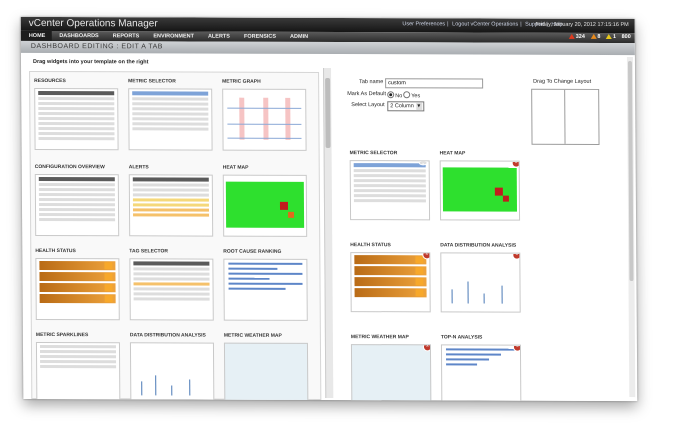 This screenshot has height=445, width=688. Describe the element at coordinates (391, 95) in the screenshot. I see `no-radio` at that location.